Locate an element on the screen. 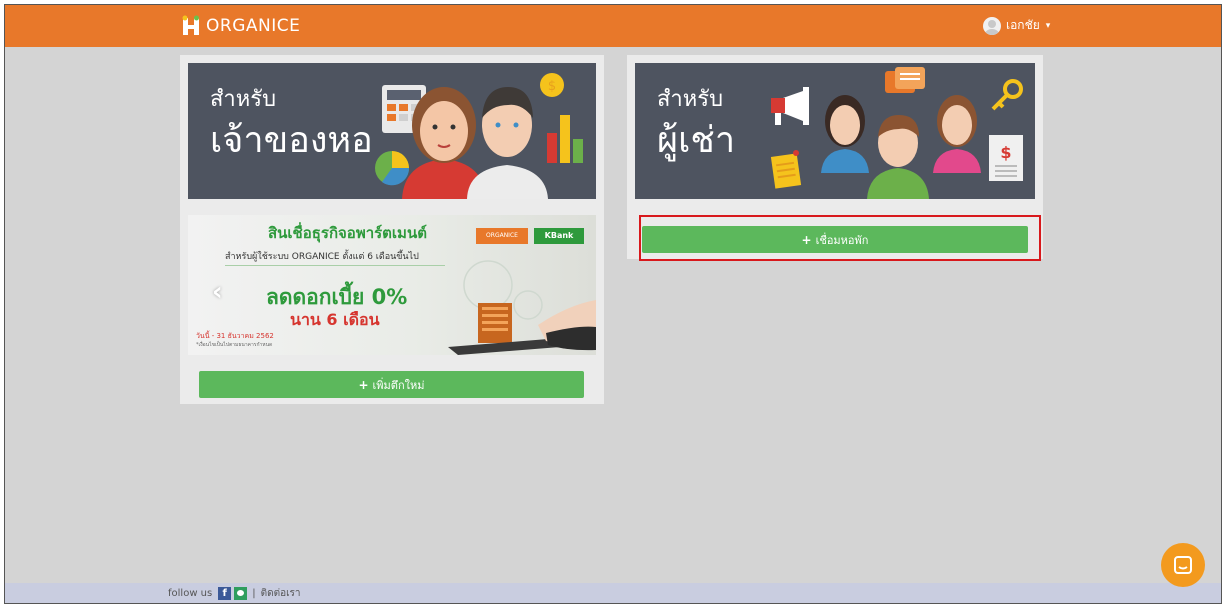 This screenshot has height=607, width=1226. line-icon is located at coordinates (241, 593).